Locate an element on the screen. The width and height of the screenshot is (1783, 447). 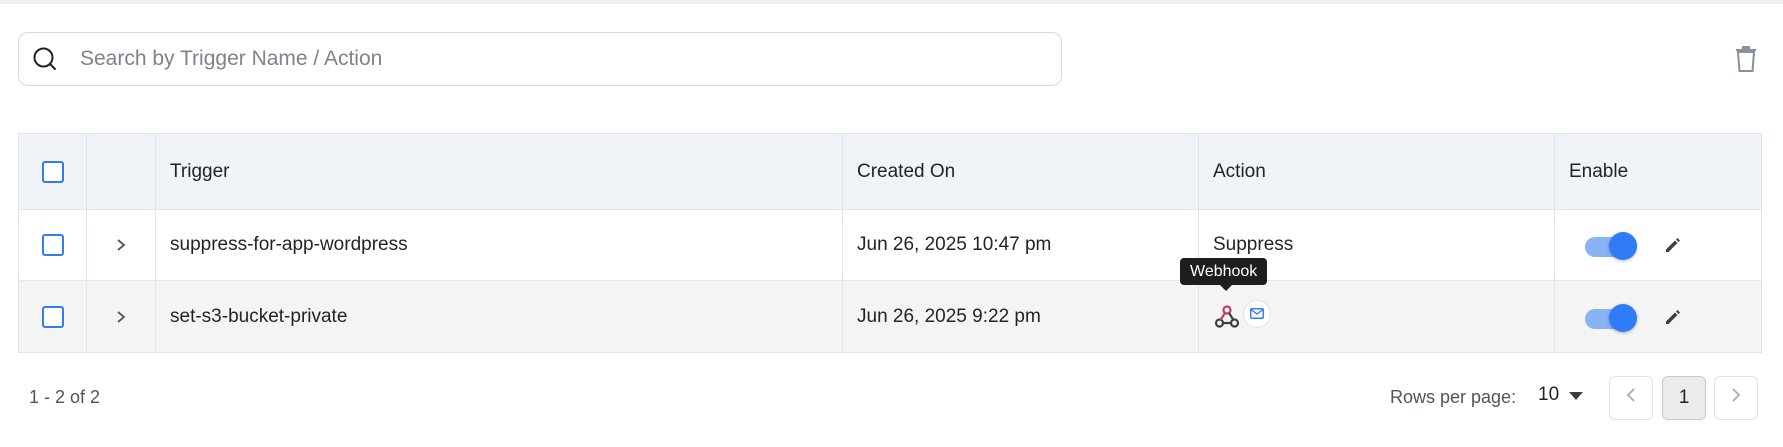
page-button-current: 1 is located at coordinates (1684, 398).